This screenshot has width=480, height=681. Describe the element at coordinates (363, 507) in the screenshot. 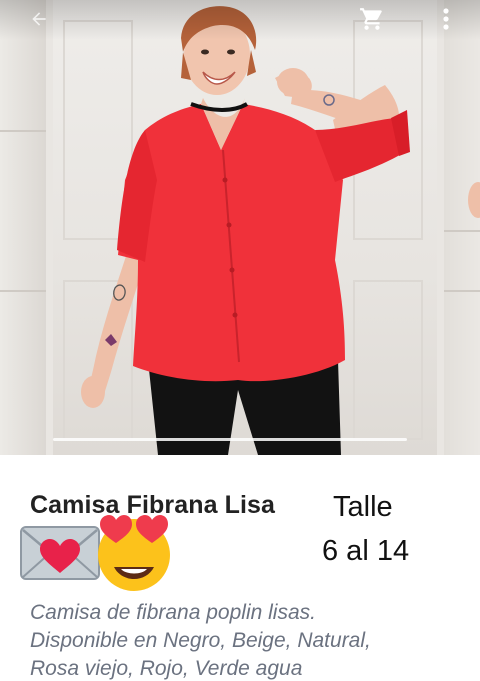

I see `size-label: Talle` at that location.